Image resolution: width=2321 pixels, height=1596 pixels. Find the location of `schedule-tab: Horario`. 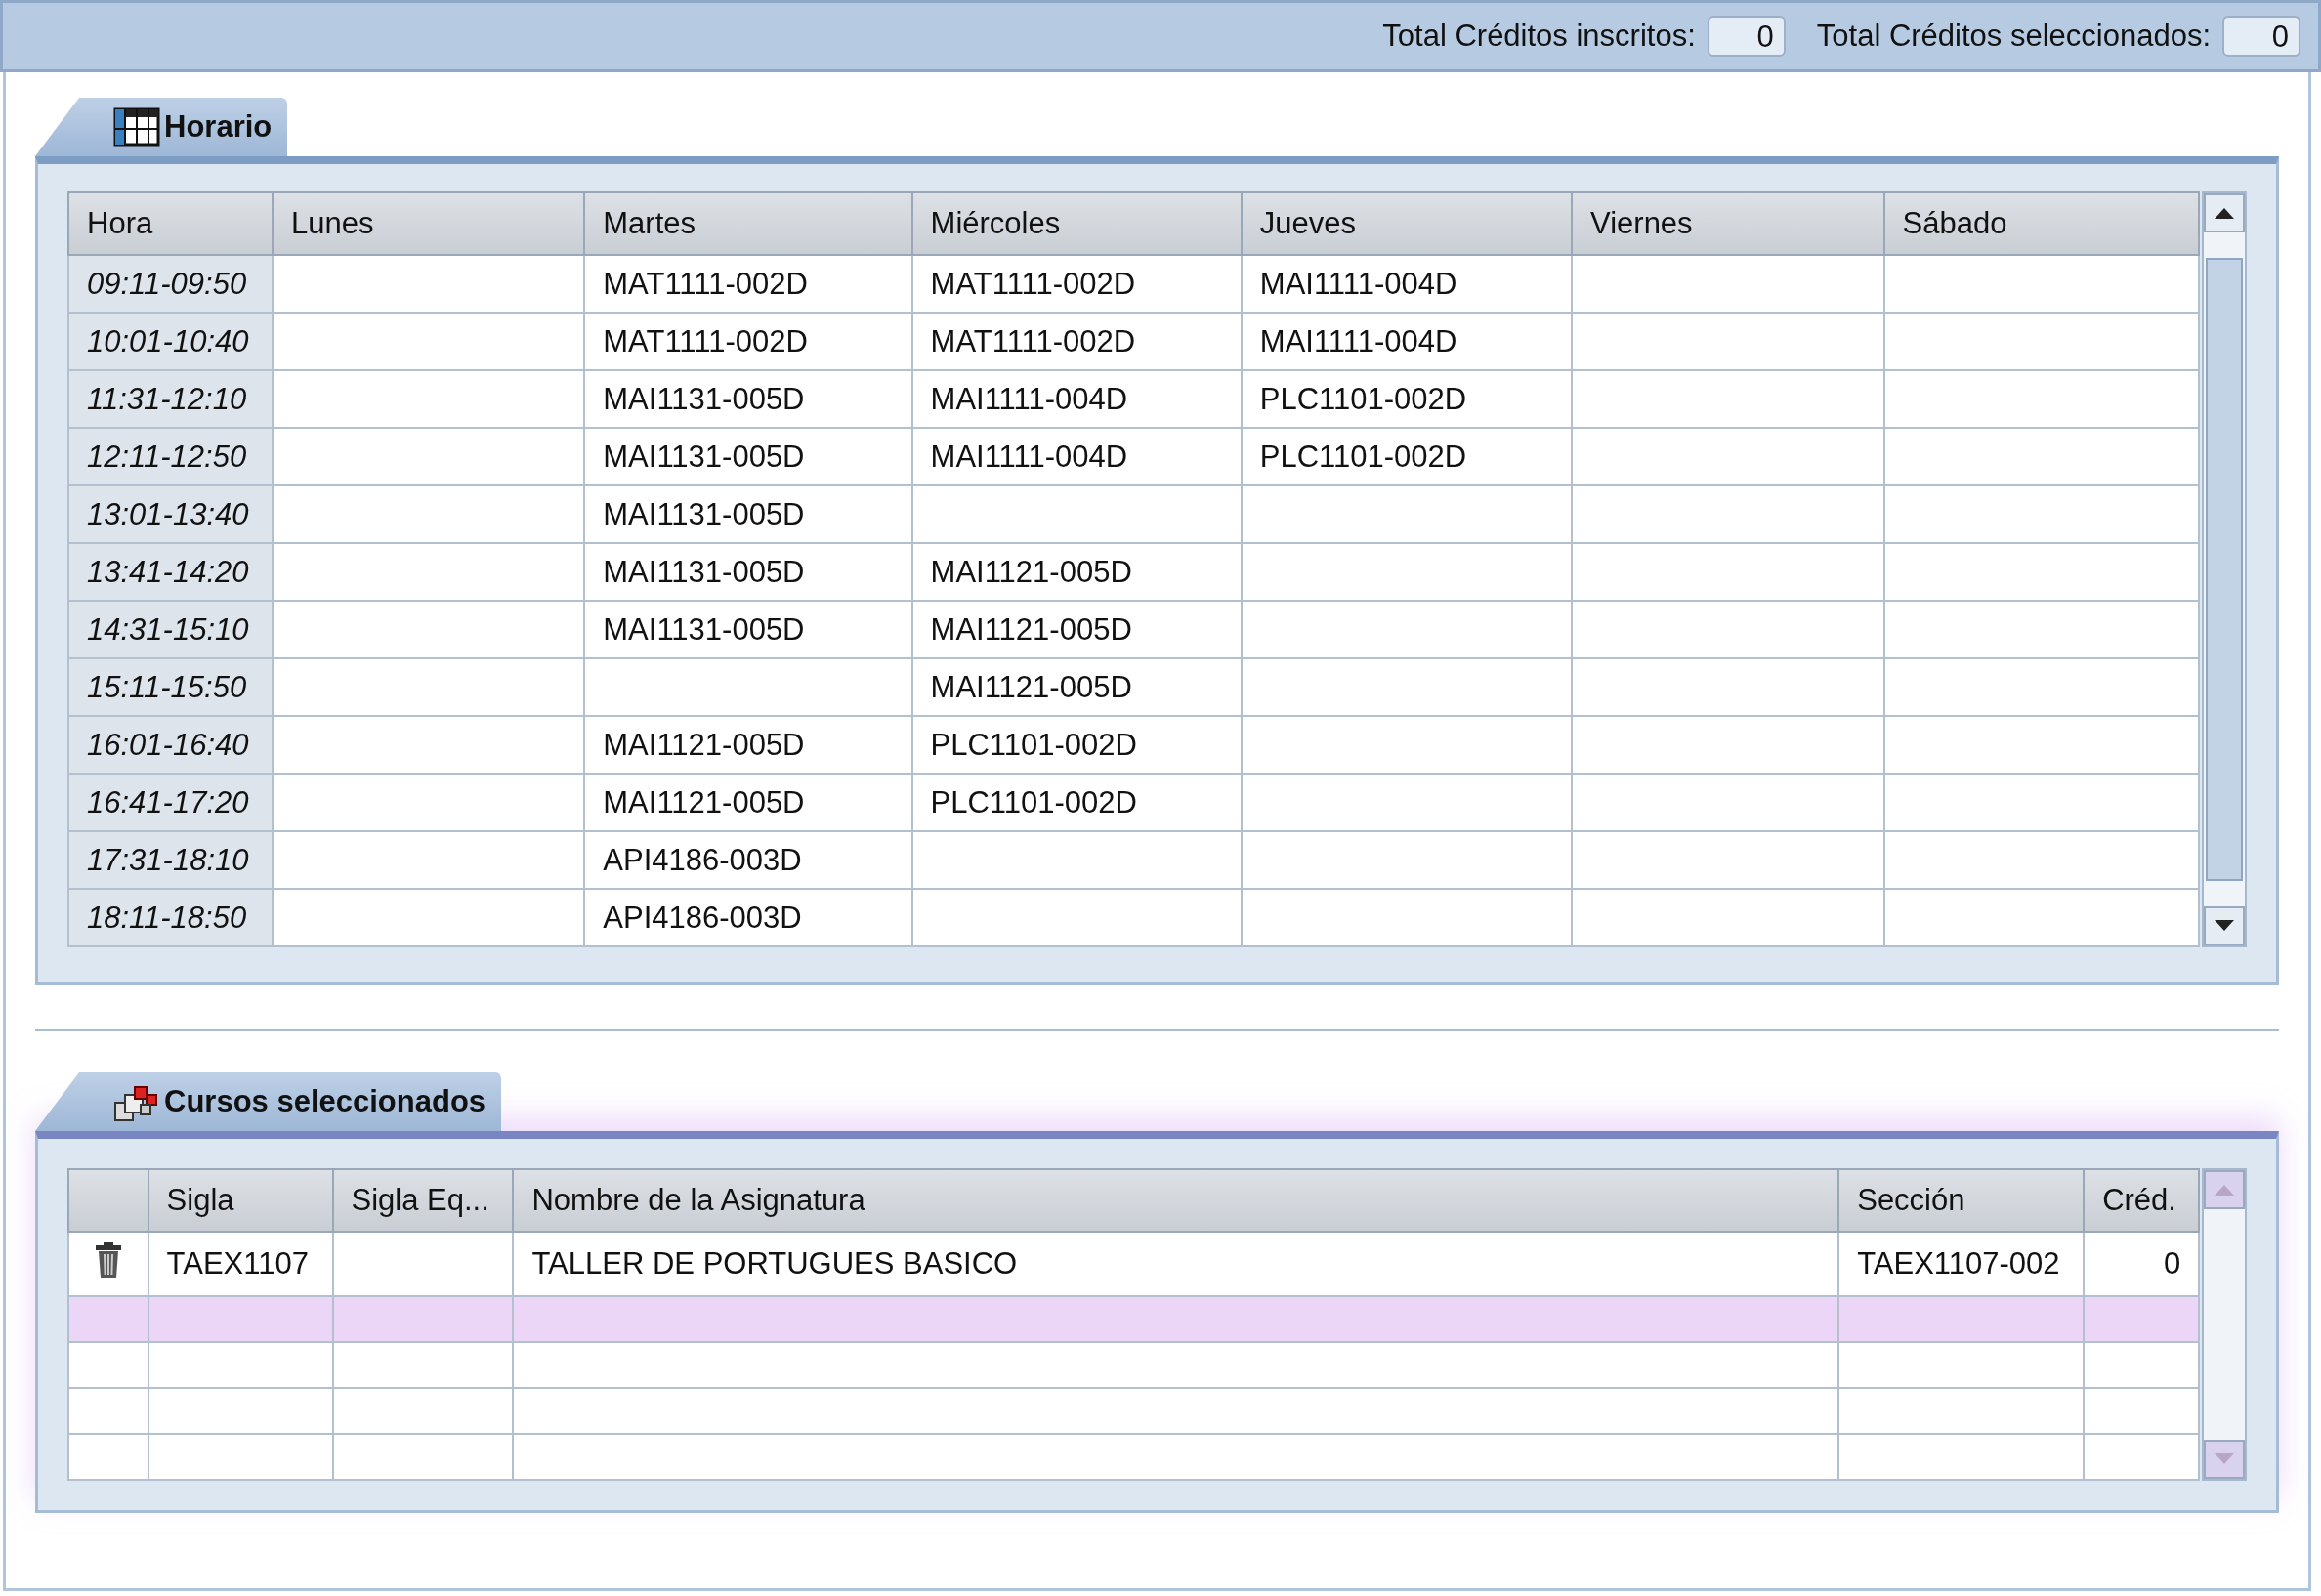

schedule-tab: Horario is located at coordinates (161, 127).